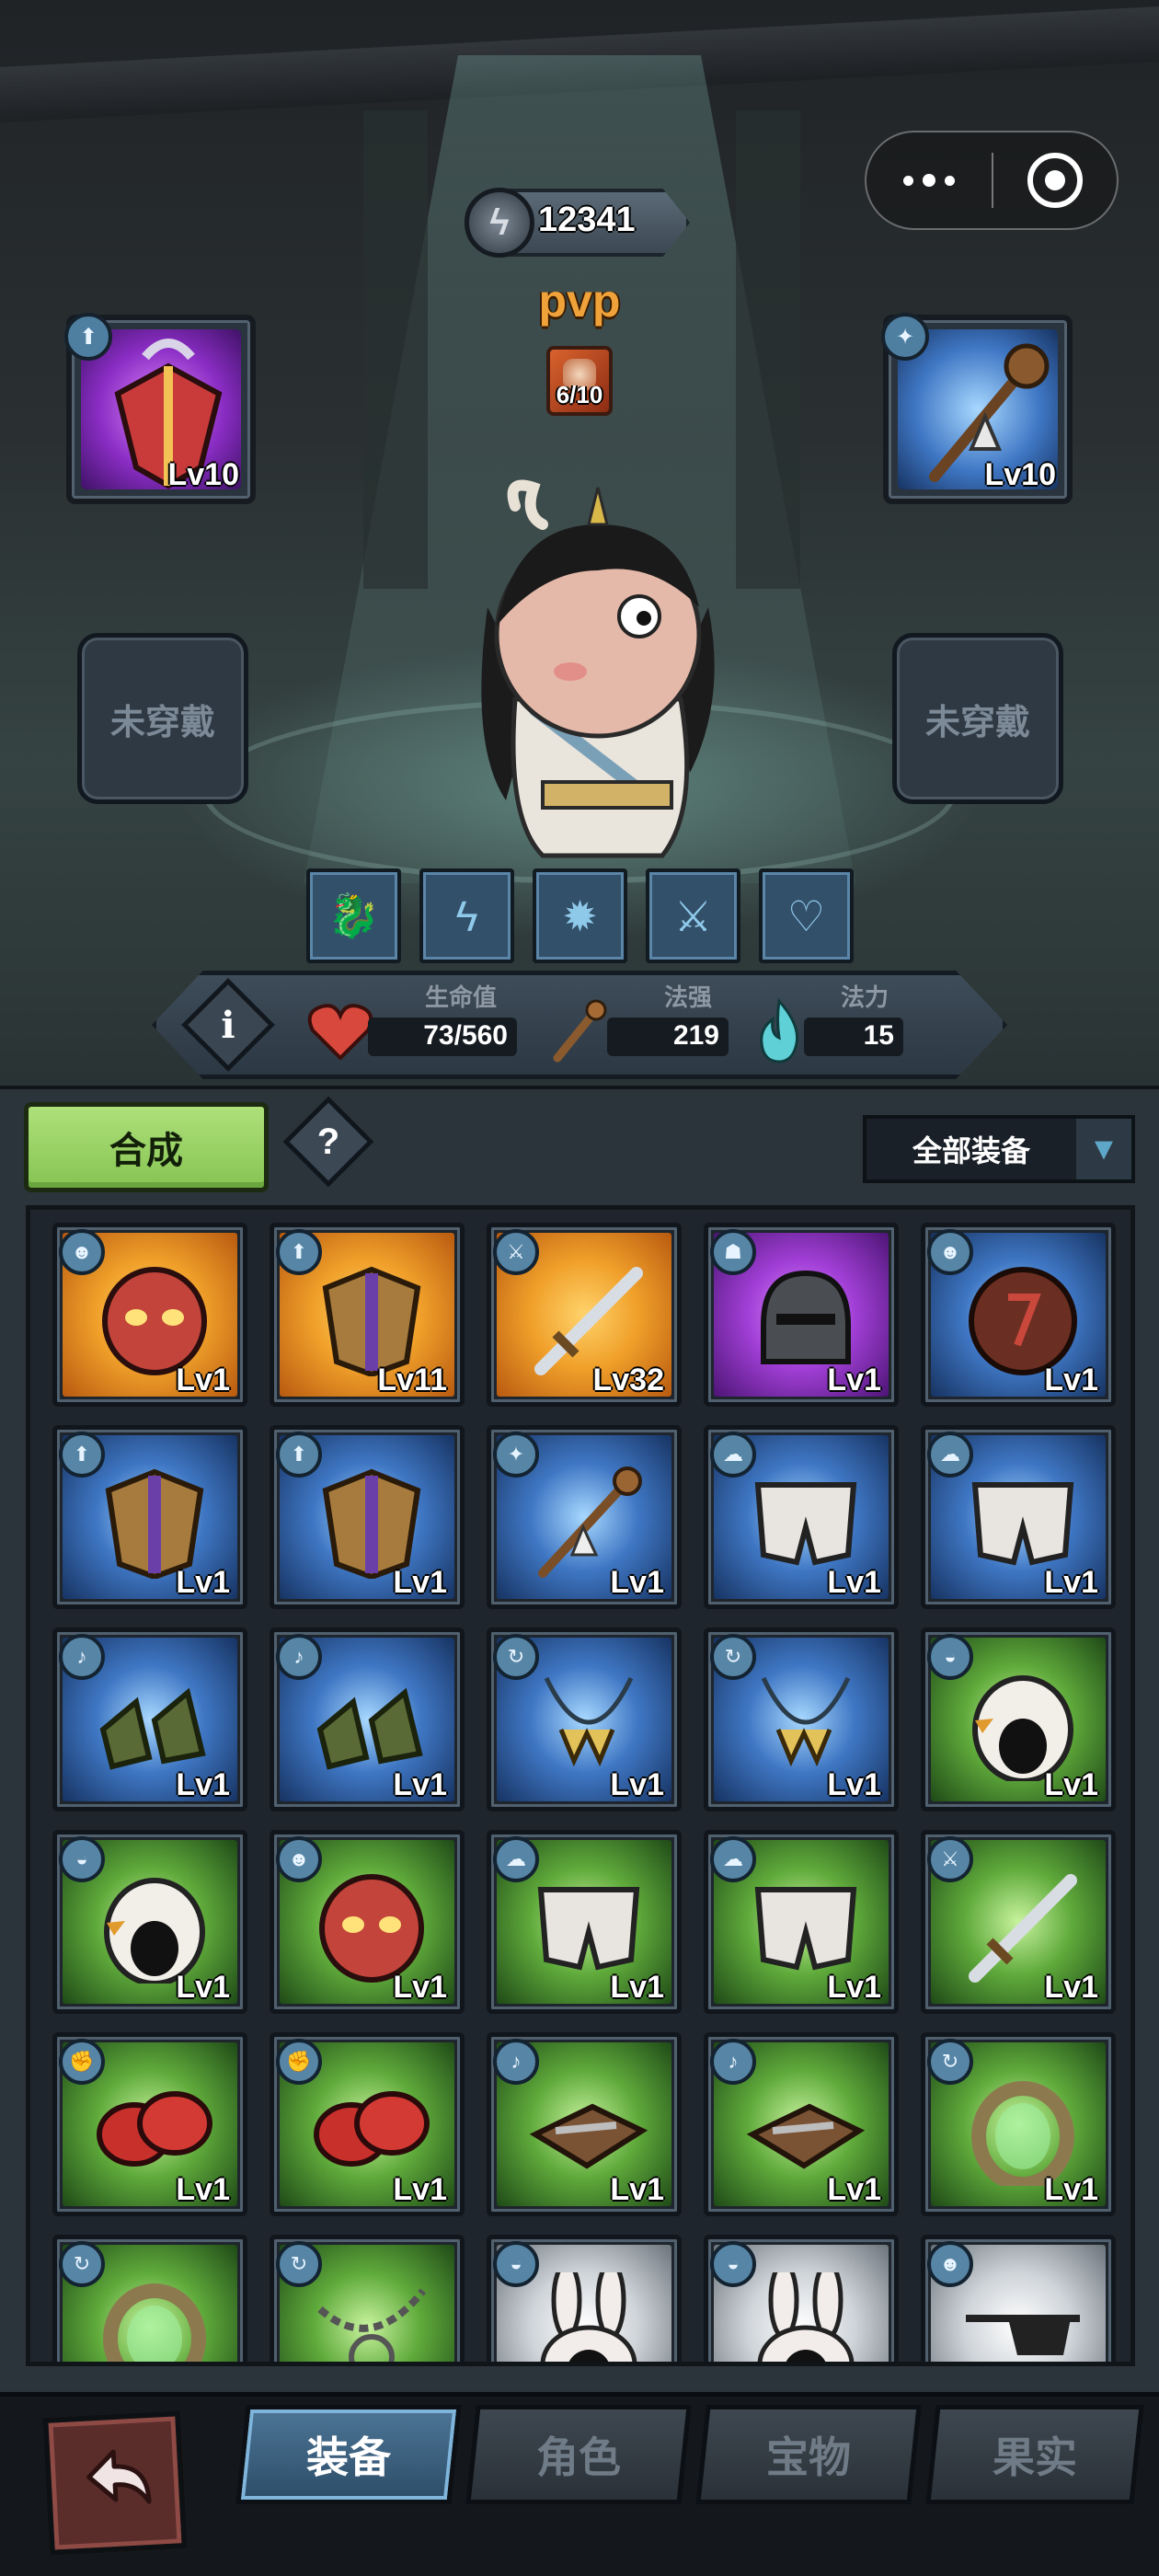  What do you see at coordinates (865, 997) in the screenshot?
I see `mana-label: 法力` at bounding box center [865, 997].